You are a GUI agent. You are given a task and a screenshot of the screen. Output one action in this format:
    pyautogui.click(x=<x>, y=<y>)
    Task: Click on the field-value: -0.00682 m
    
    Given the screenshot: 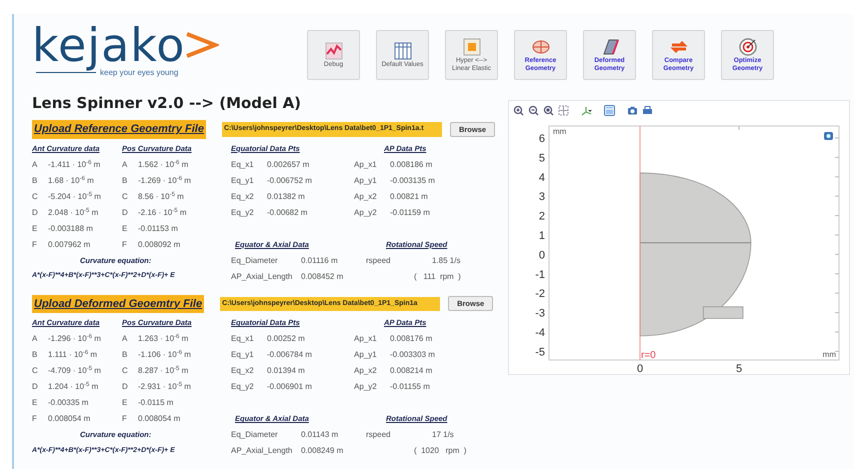 What is the action you would take?
    pyautogui.click(x=287, y=212)
    